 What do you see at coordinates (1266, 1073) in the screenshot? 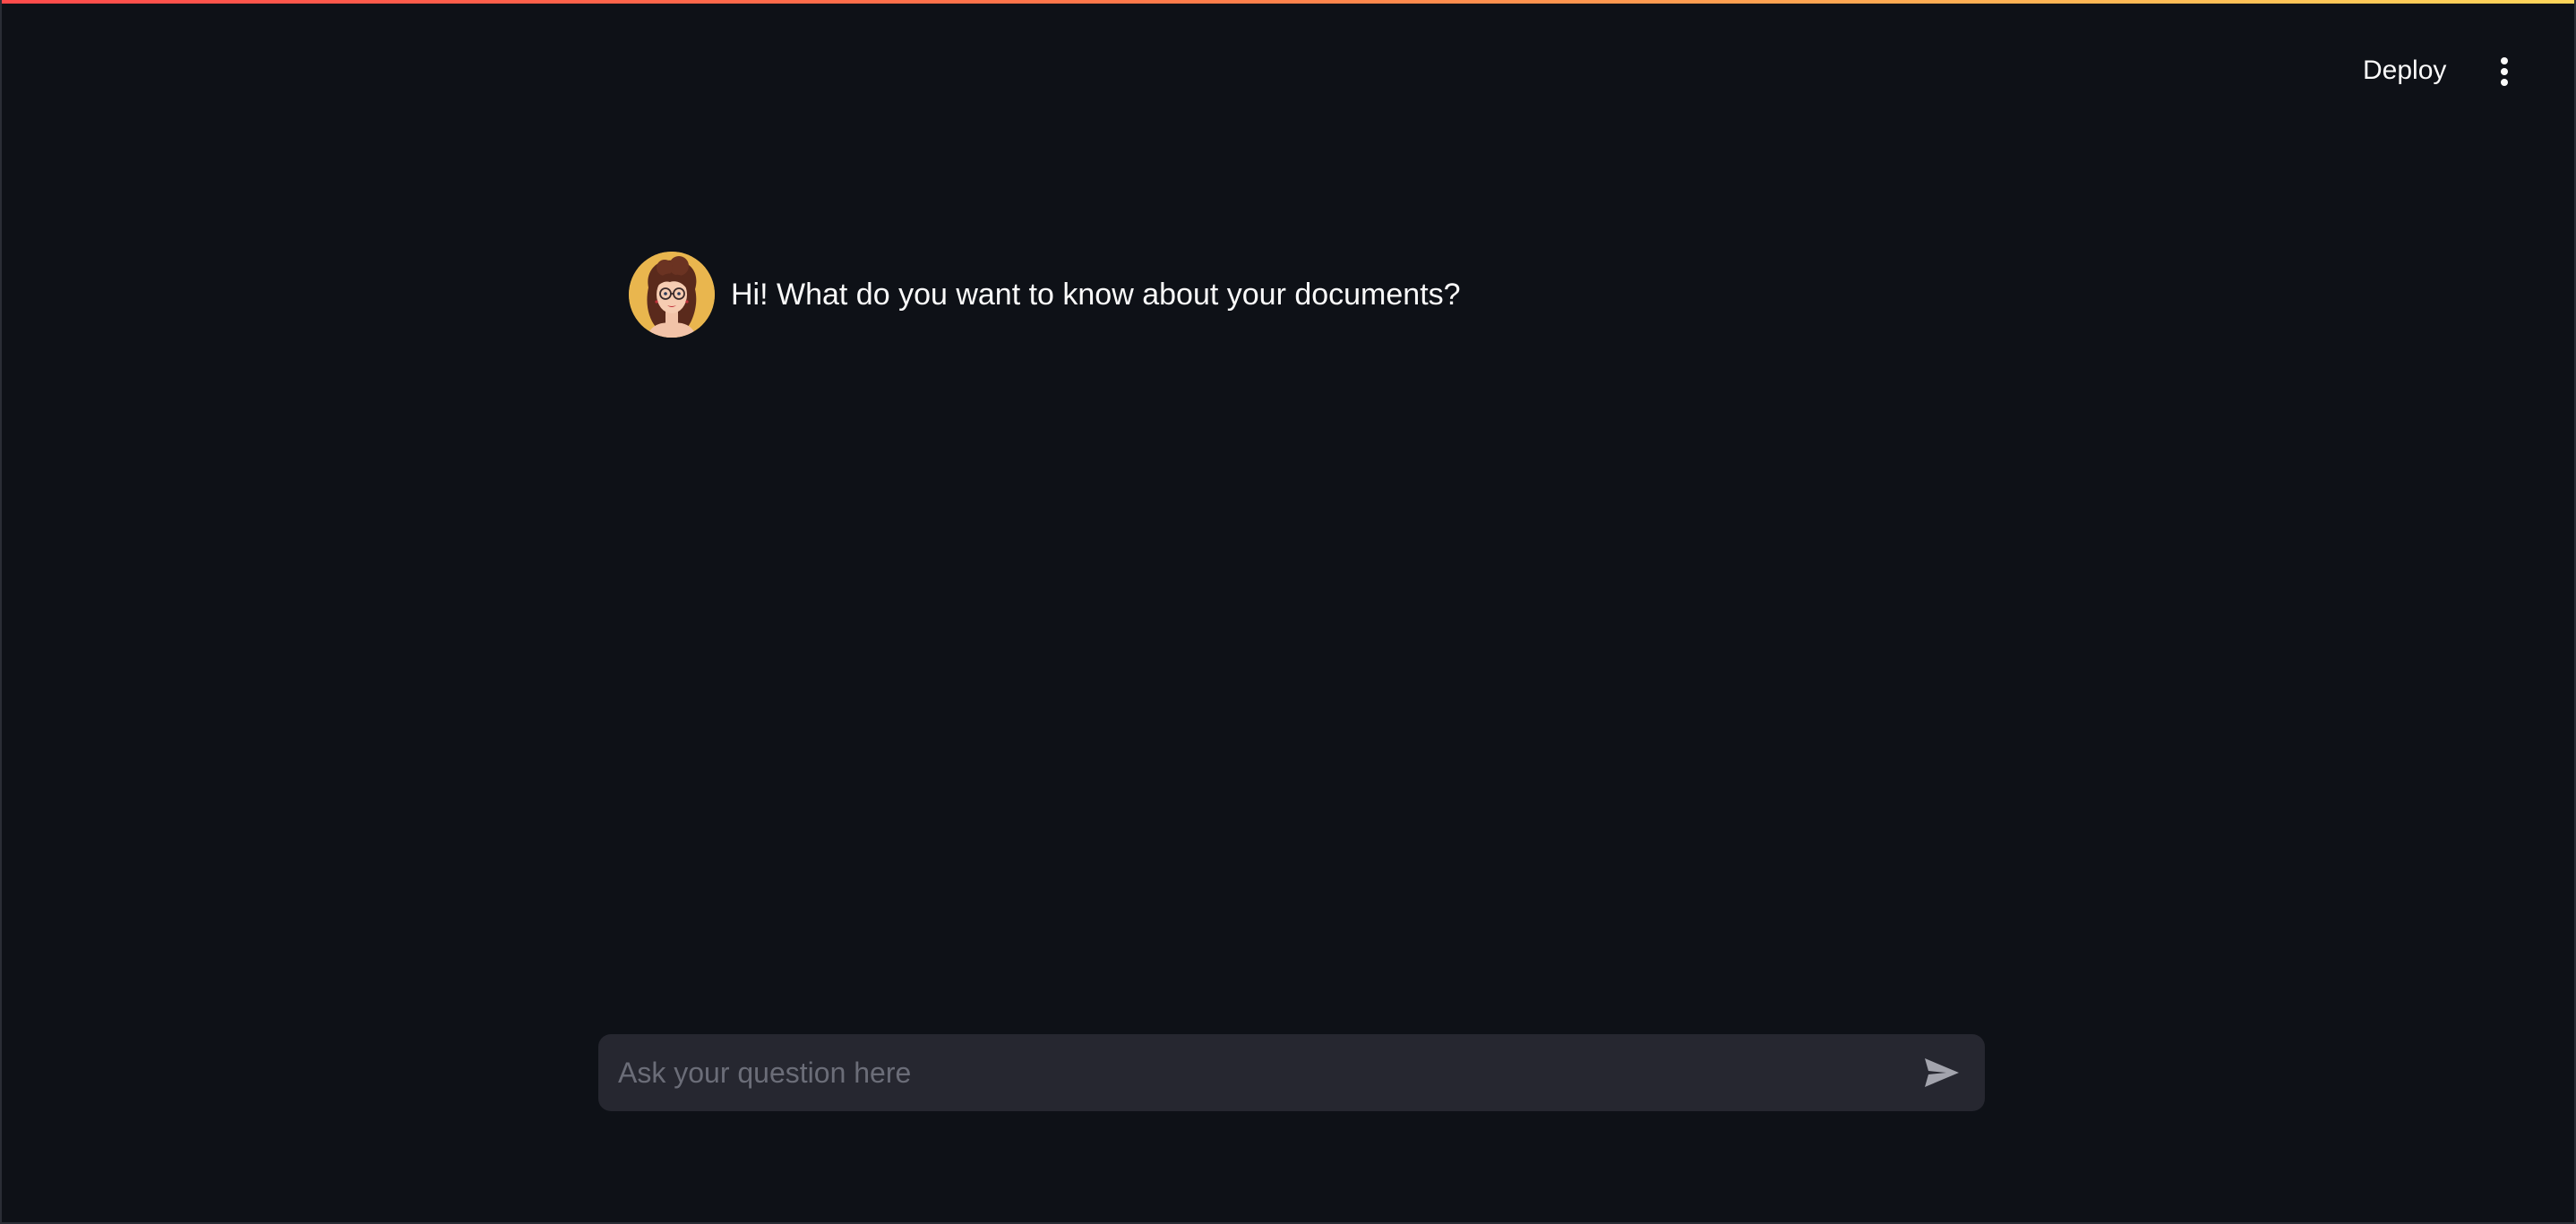
I see `chat-input` at bounding box center [1266, 1073].